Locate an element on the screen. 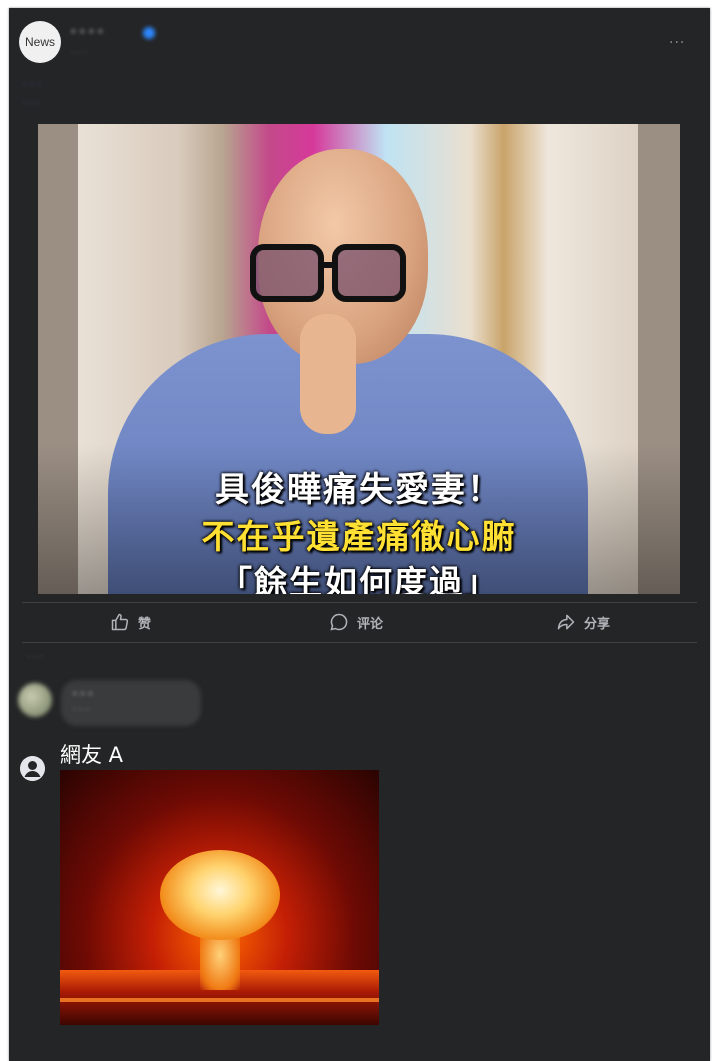  image-headline-2: 不在乎遺產痛徹心腑 is located at coordinates (359, 536).